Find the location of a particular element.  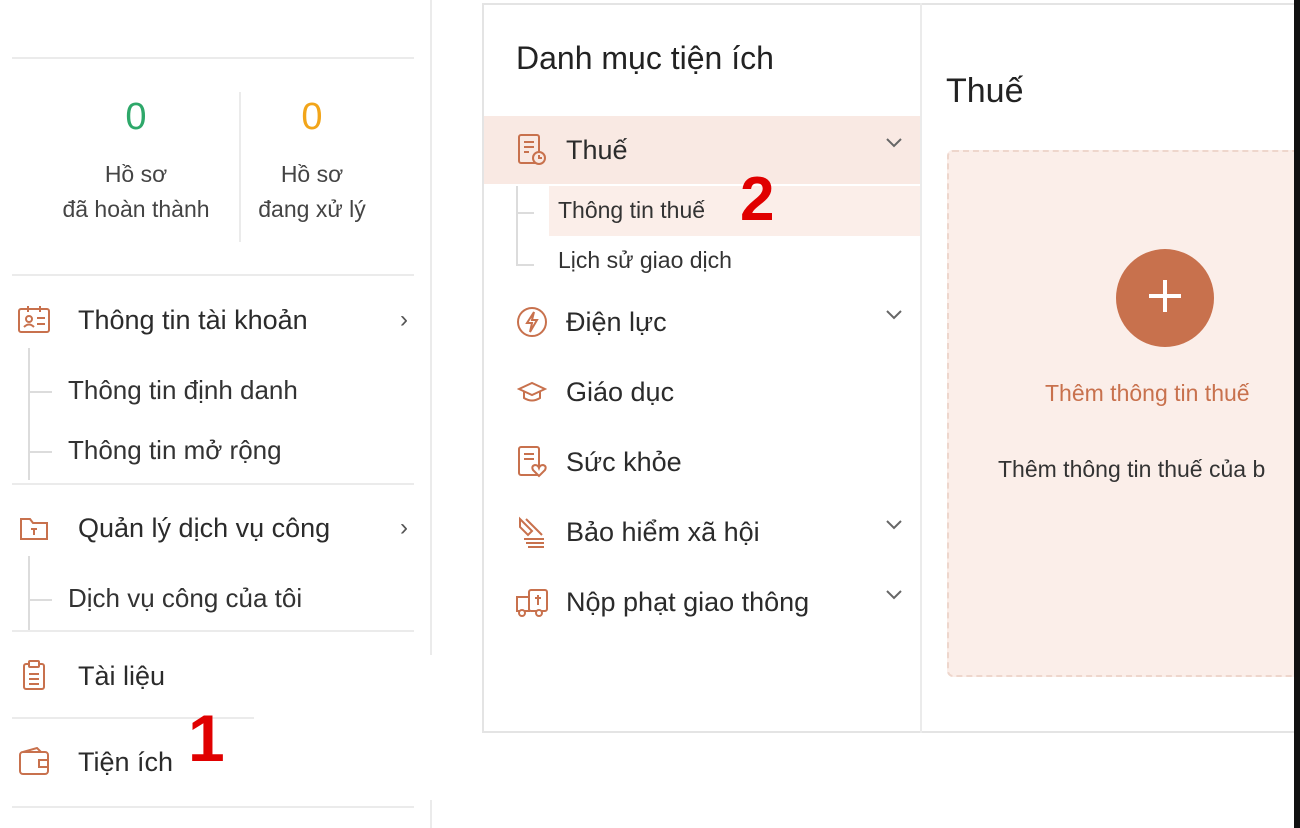

wallet-icon is located at coordinates (34, 762).